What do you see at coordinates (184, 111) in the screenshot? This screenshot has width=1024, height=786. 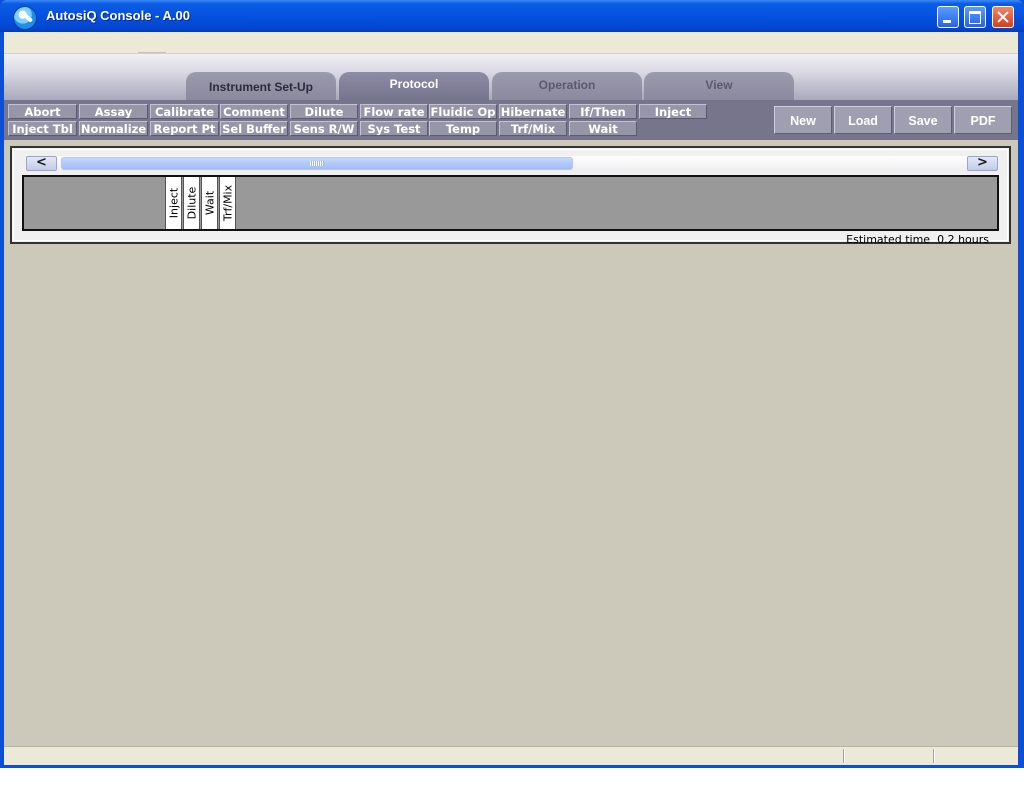 I see `calibrate-button: Calibrate` at bounding box center [184, 111].